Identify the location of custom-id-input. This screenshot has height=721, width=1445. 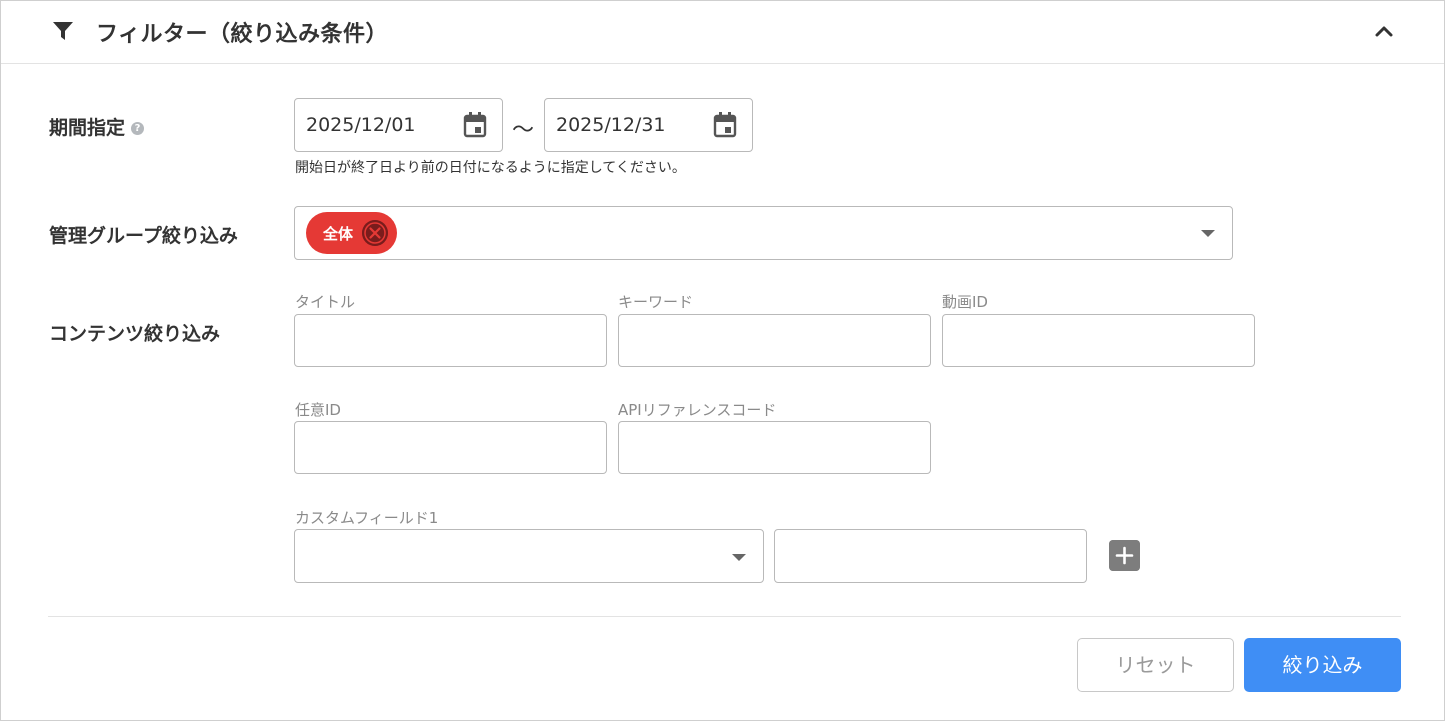
(450, 447).